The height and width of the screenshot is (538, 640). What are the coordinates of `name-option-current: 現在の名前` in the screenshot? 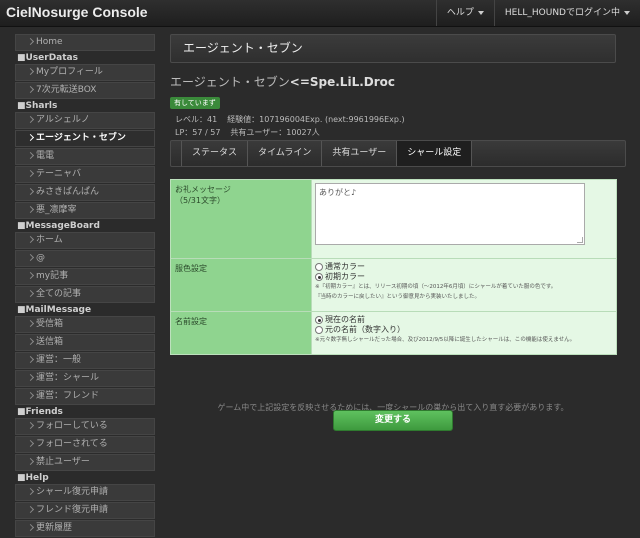 It's located at (464, 320).